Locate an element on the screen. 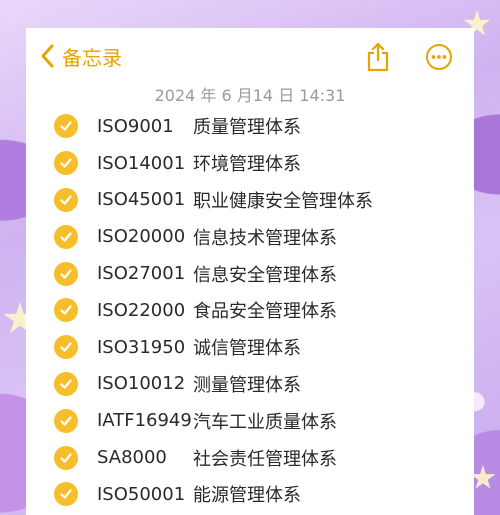 The width and height of the screenshot is (500, 515). checklist-item: ISO45001 职业健康安全管理体系 is located at coordinates (259, 200).